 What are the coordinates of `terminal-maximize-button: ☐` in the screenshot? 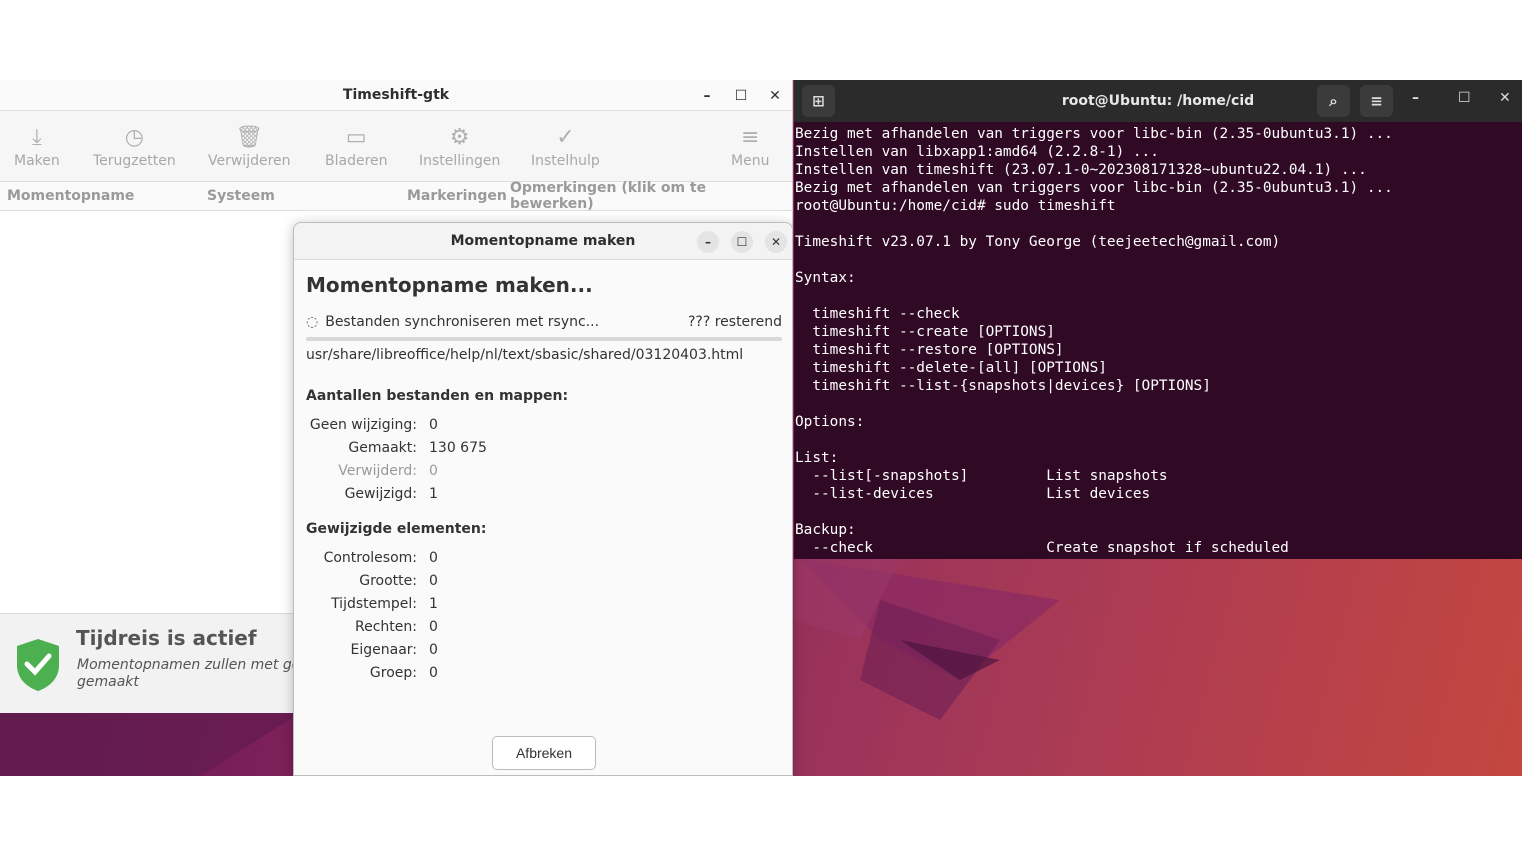 It's located at (1464, 98).